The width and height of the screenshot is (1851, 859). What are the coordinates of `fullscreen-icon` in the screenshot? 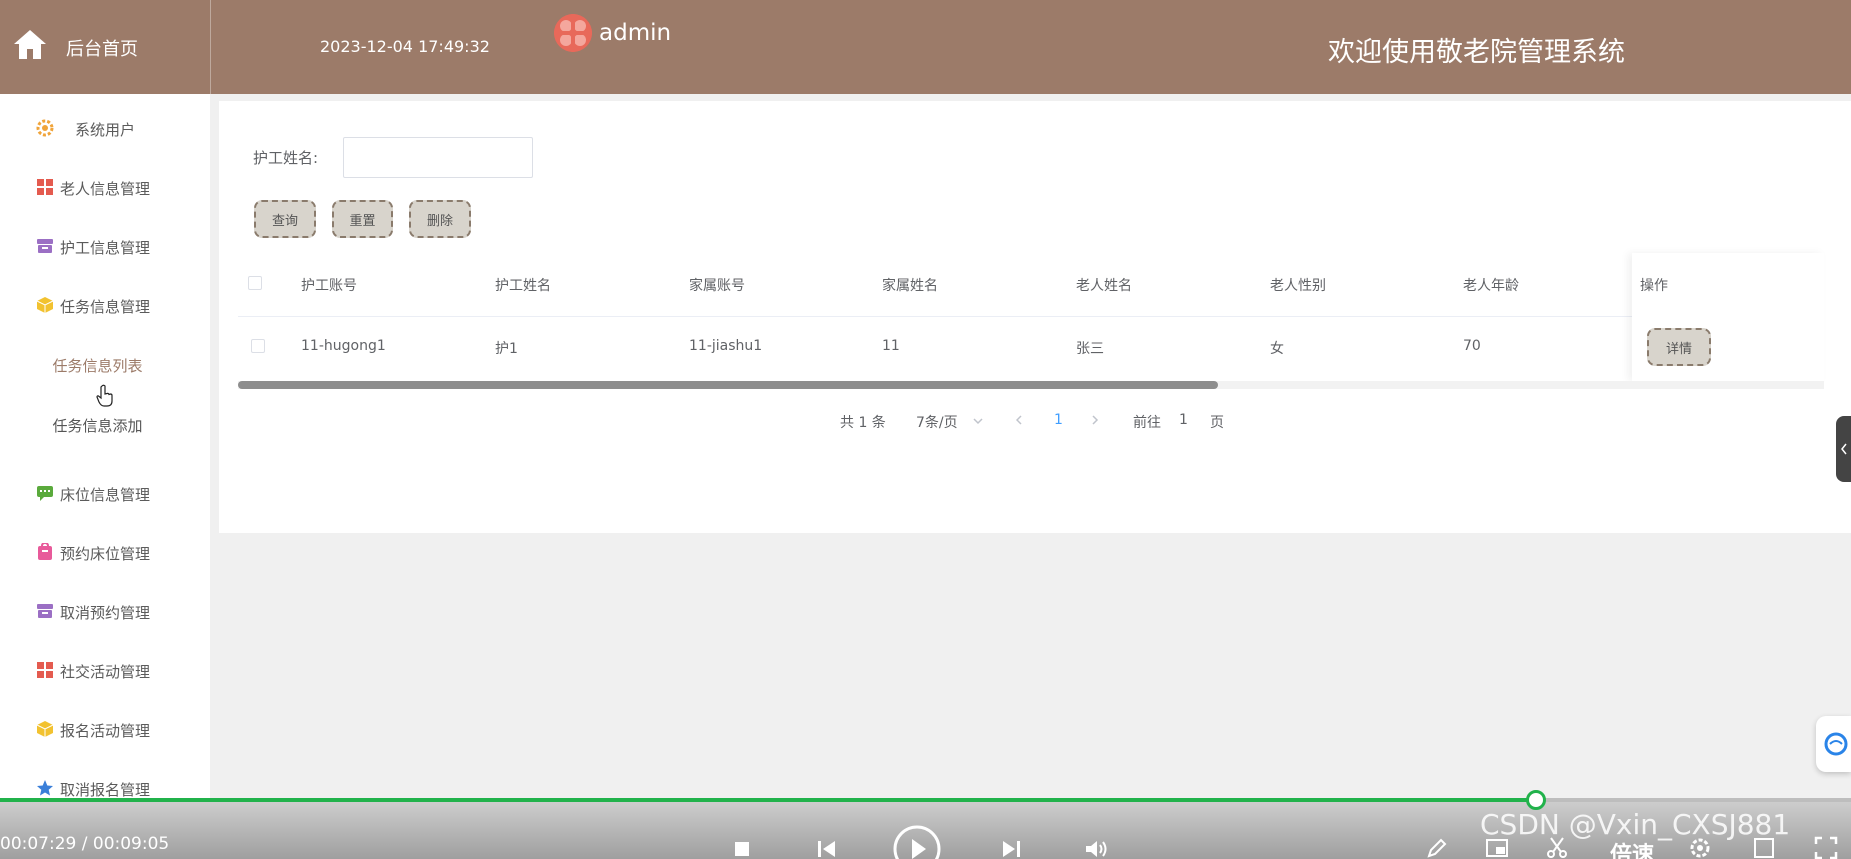 It's located at (1826, 847).